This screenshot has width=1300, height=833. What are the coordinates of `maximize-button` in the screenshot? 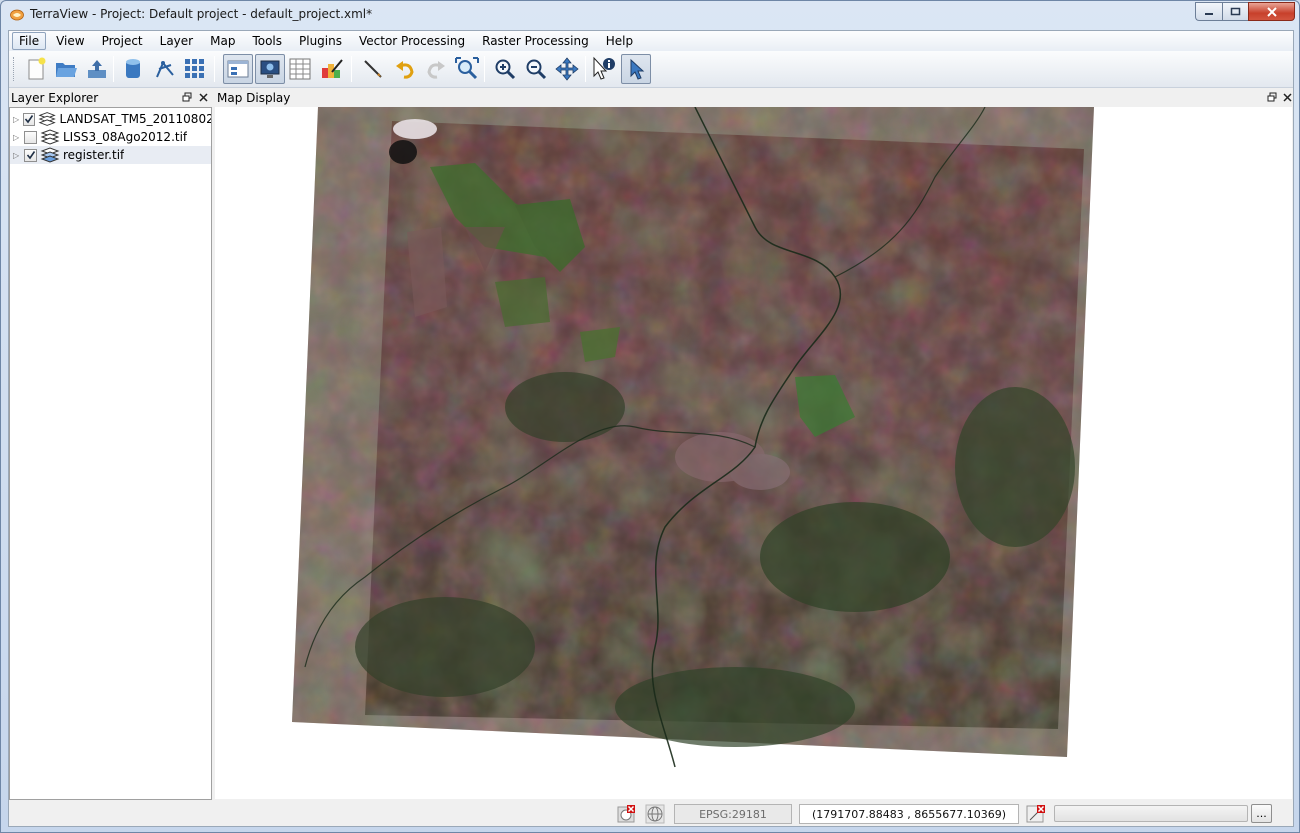 It's located at (1235, 11).